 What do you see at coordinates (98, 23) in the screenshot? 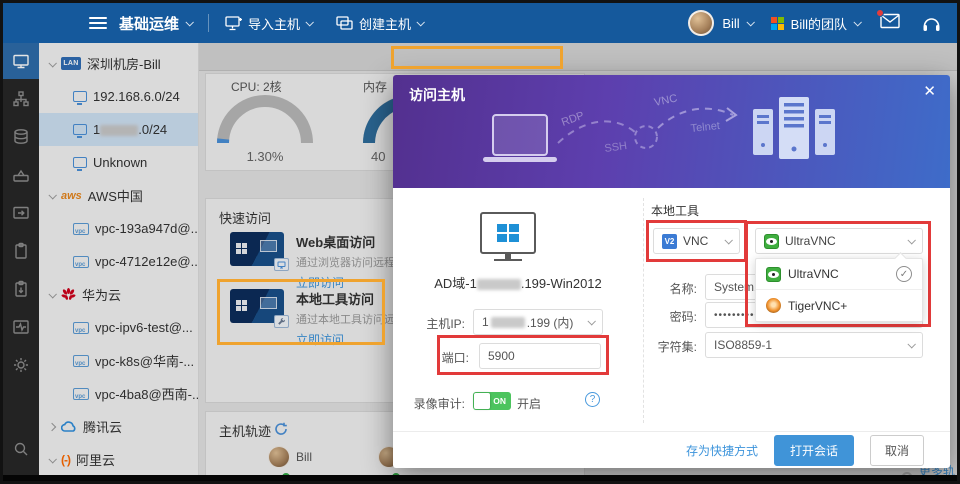
I see `hamburger-menu-icon` at bounding box center [98, 23].